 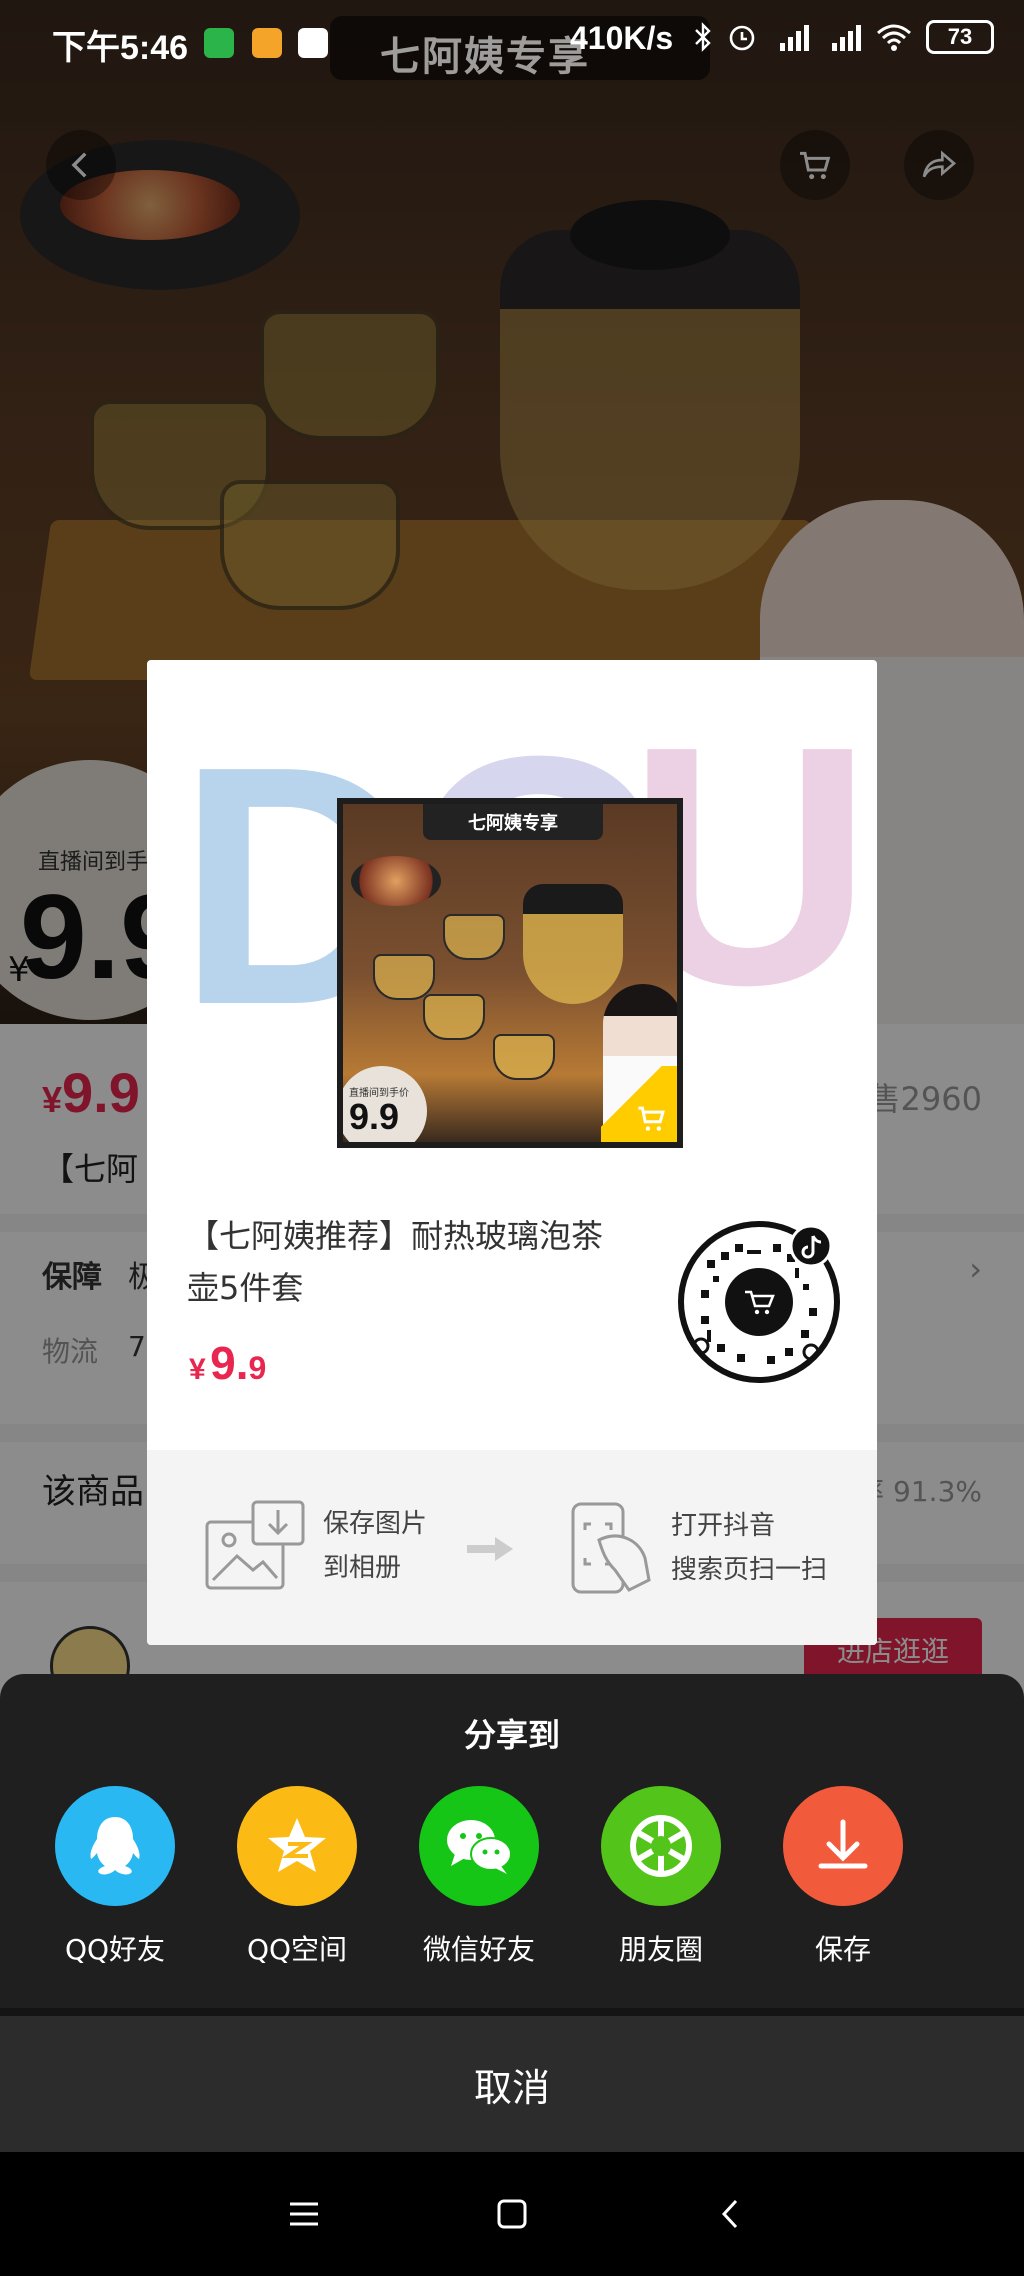 I want to click on poster-price: ¥ 9.9, so click(x=227, y=1363).